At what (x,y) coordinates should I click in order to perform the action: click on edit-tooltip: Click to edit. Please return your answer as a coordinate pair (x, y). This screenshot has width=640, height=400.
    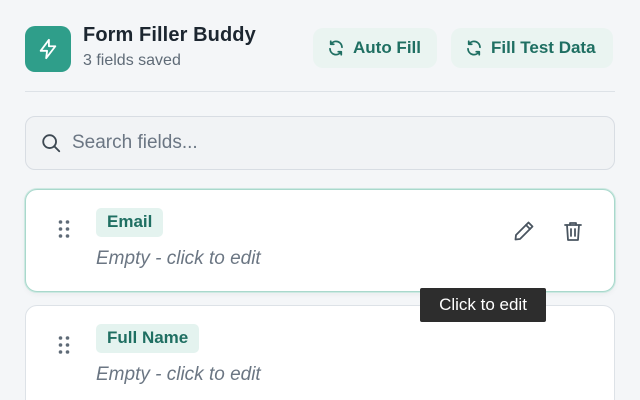
    Looking at the image, I should click on (483, 305).